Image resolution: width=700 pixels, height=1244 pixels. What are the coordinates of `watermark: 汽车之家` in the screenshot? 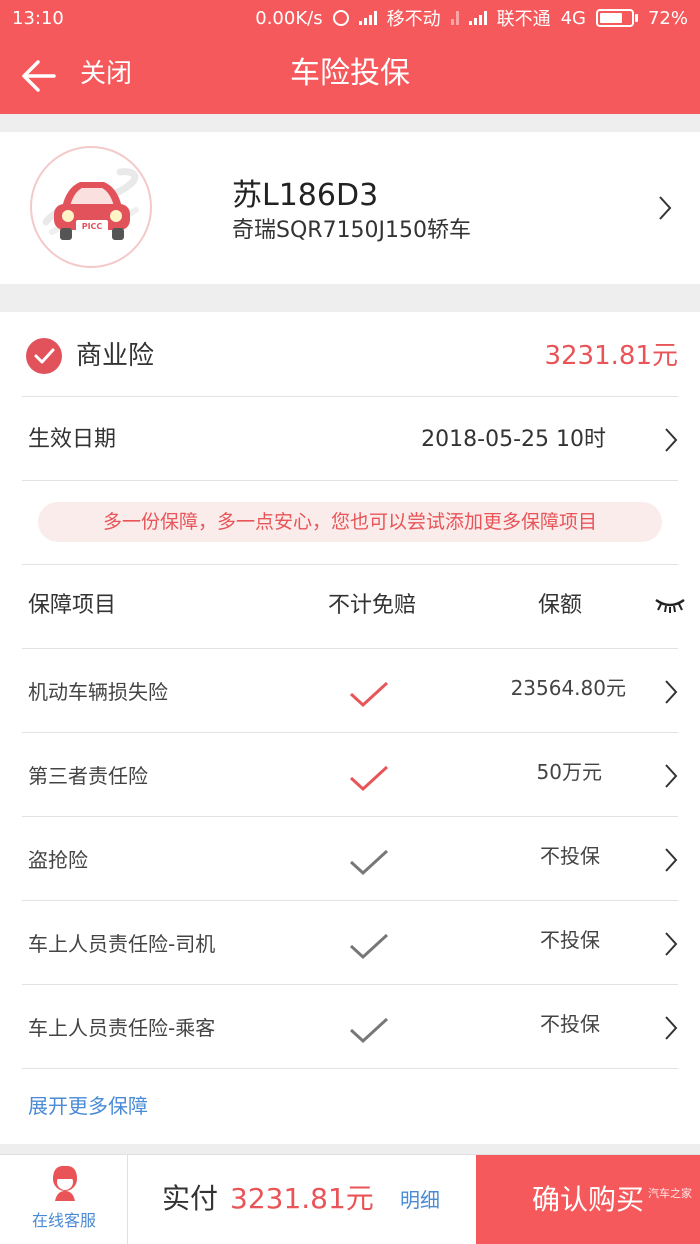 It's located at (670, 1193).